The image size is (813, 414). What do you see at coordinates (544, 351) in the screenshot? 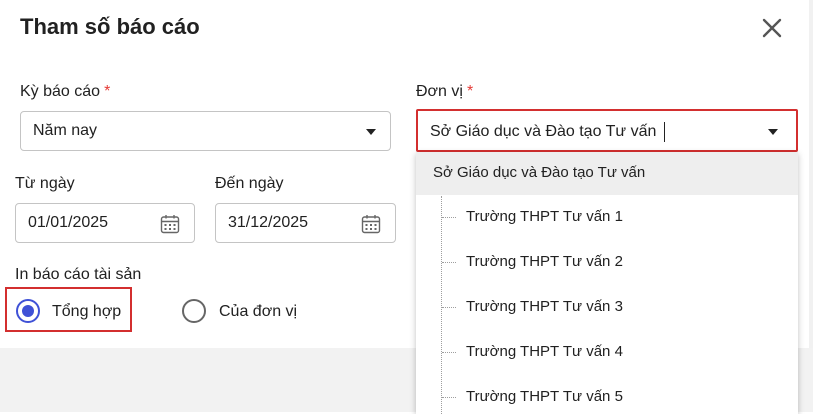
I see `dropdown-option-label: Trường THPT Tư vấn 4` at bounding box center [544, 351].